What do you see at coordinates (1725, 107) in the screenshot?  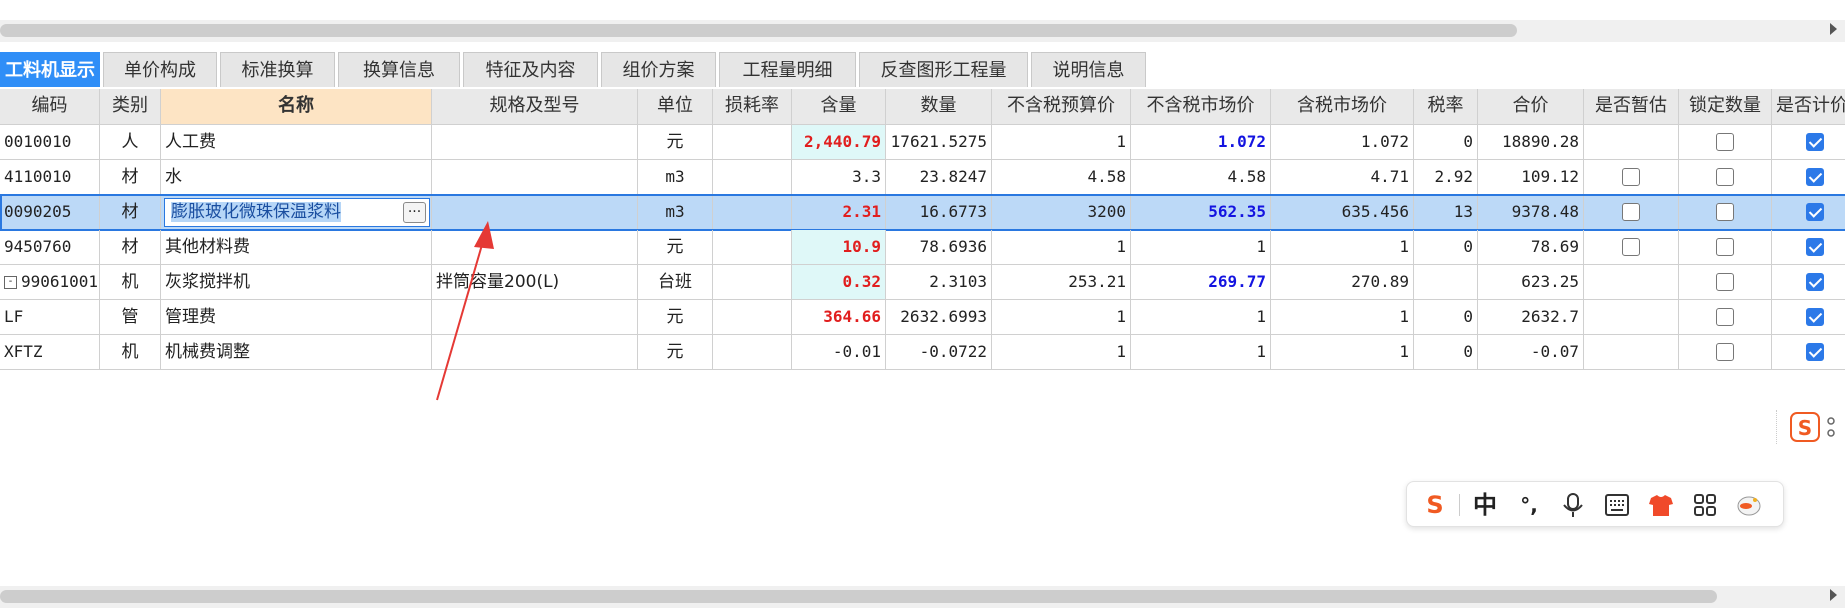 I see `col-lock-qty: 锁定数量` at bounding box center [1725, 107].